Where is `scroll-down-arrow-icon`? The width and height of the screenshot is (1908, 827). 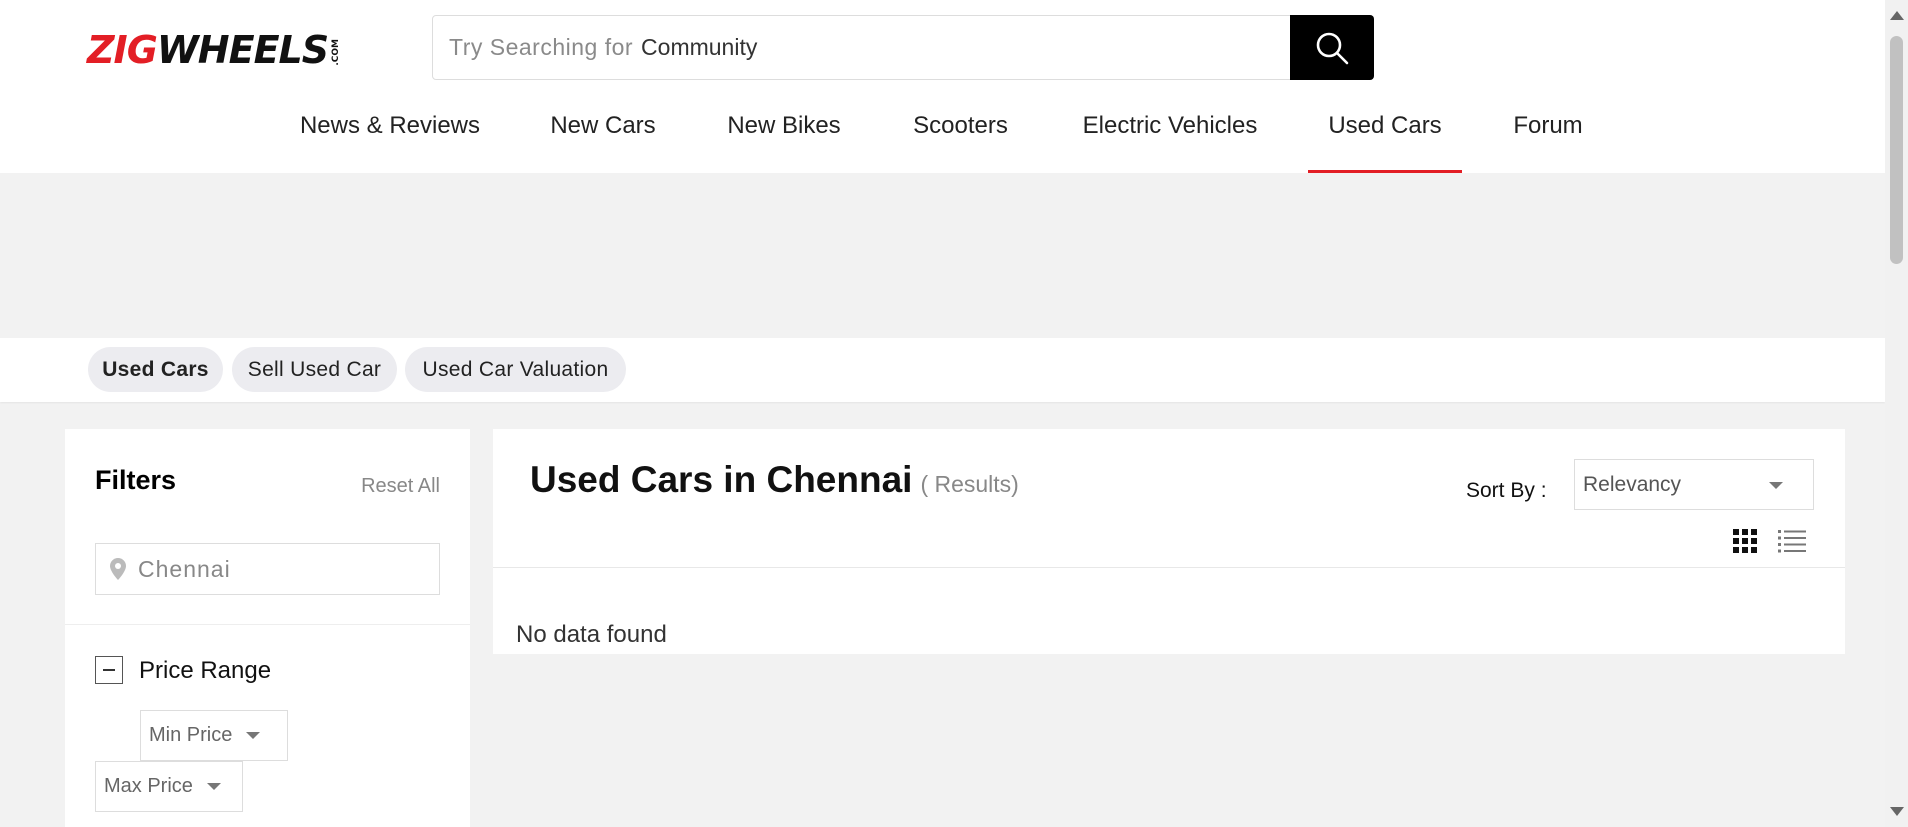 scroll-down-arrow-icon is located at coordinates (1897, 811).